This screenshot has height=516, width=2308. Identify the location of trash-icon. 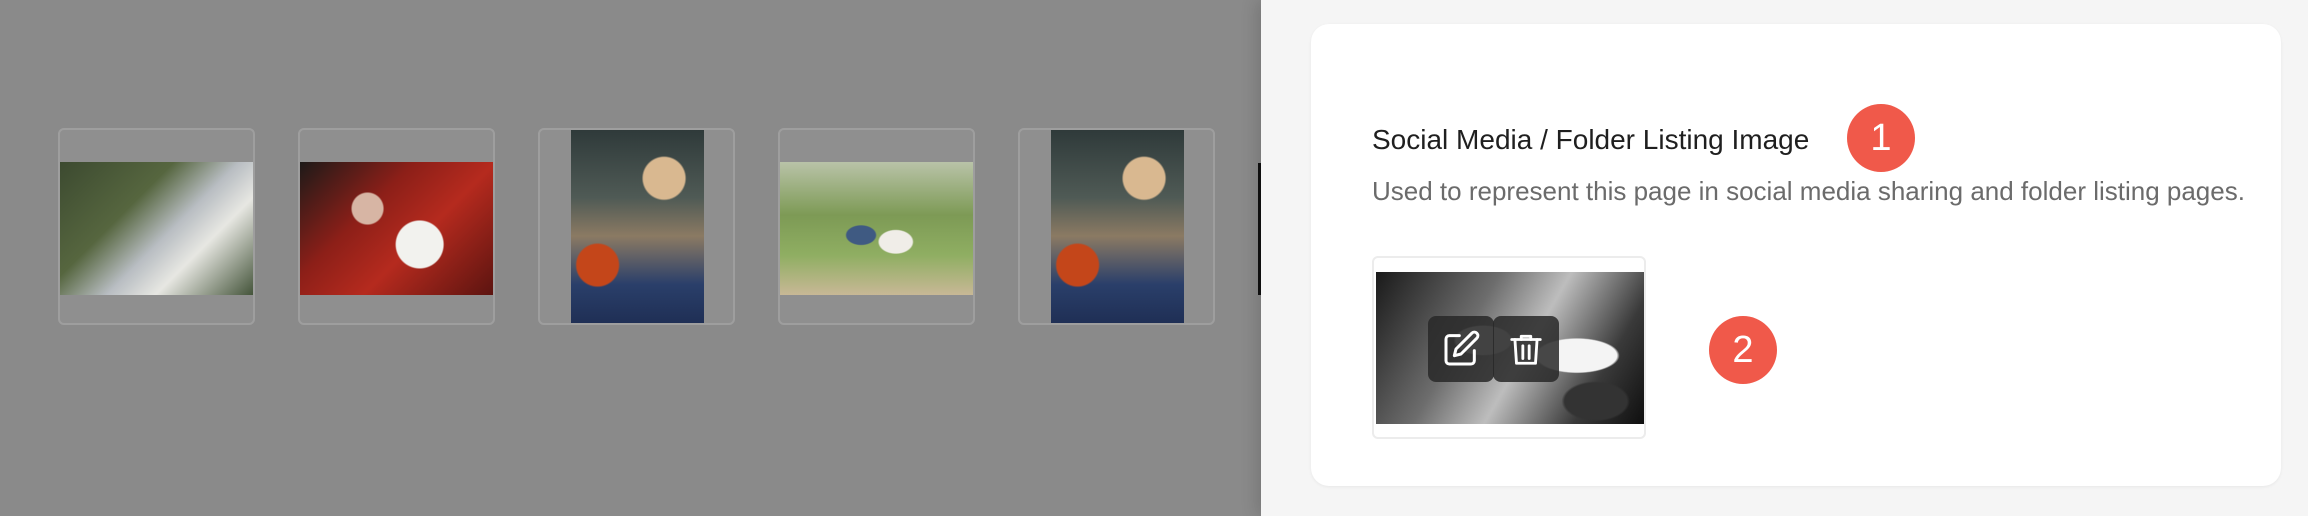
(1526, 349).